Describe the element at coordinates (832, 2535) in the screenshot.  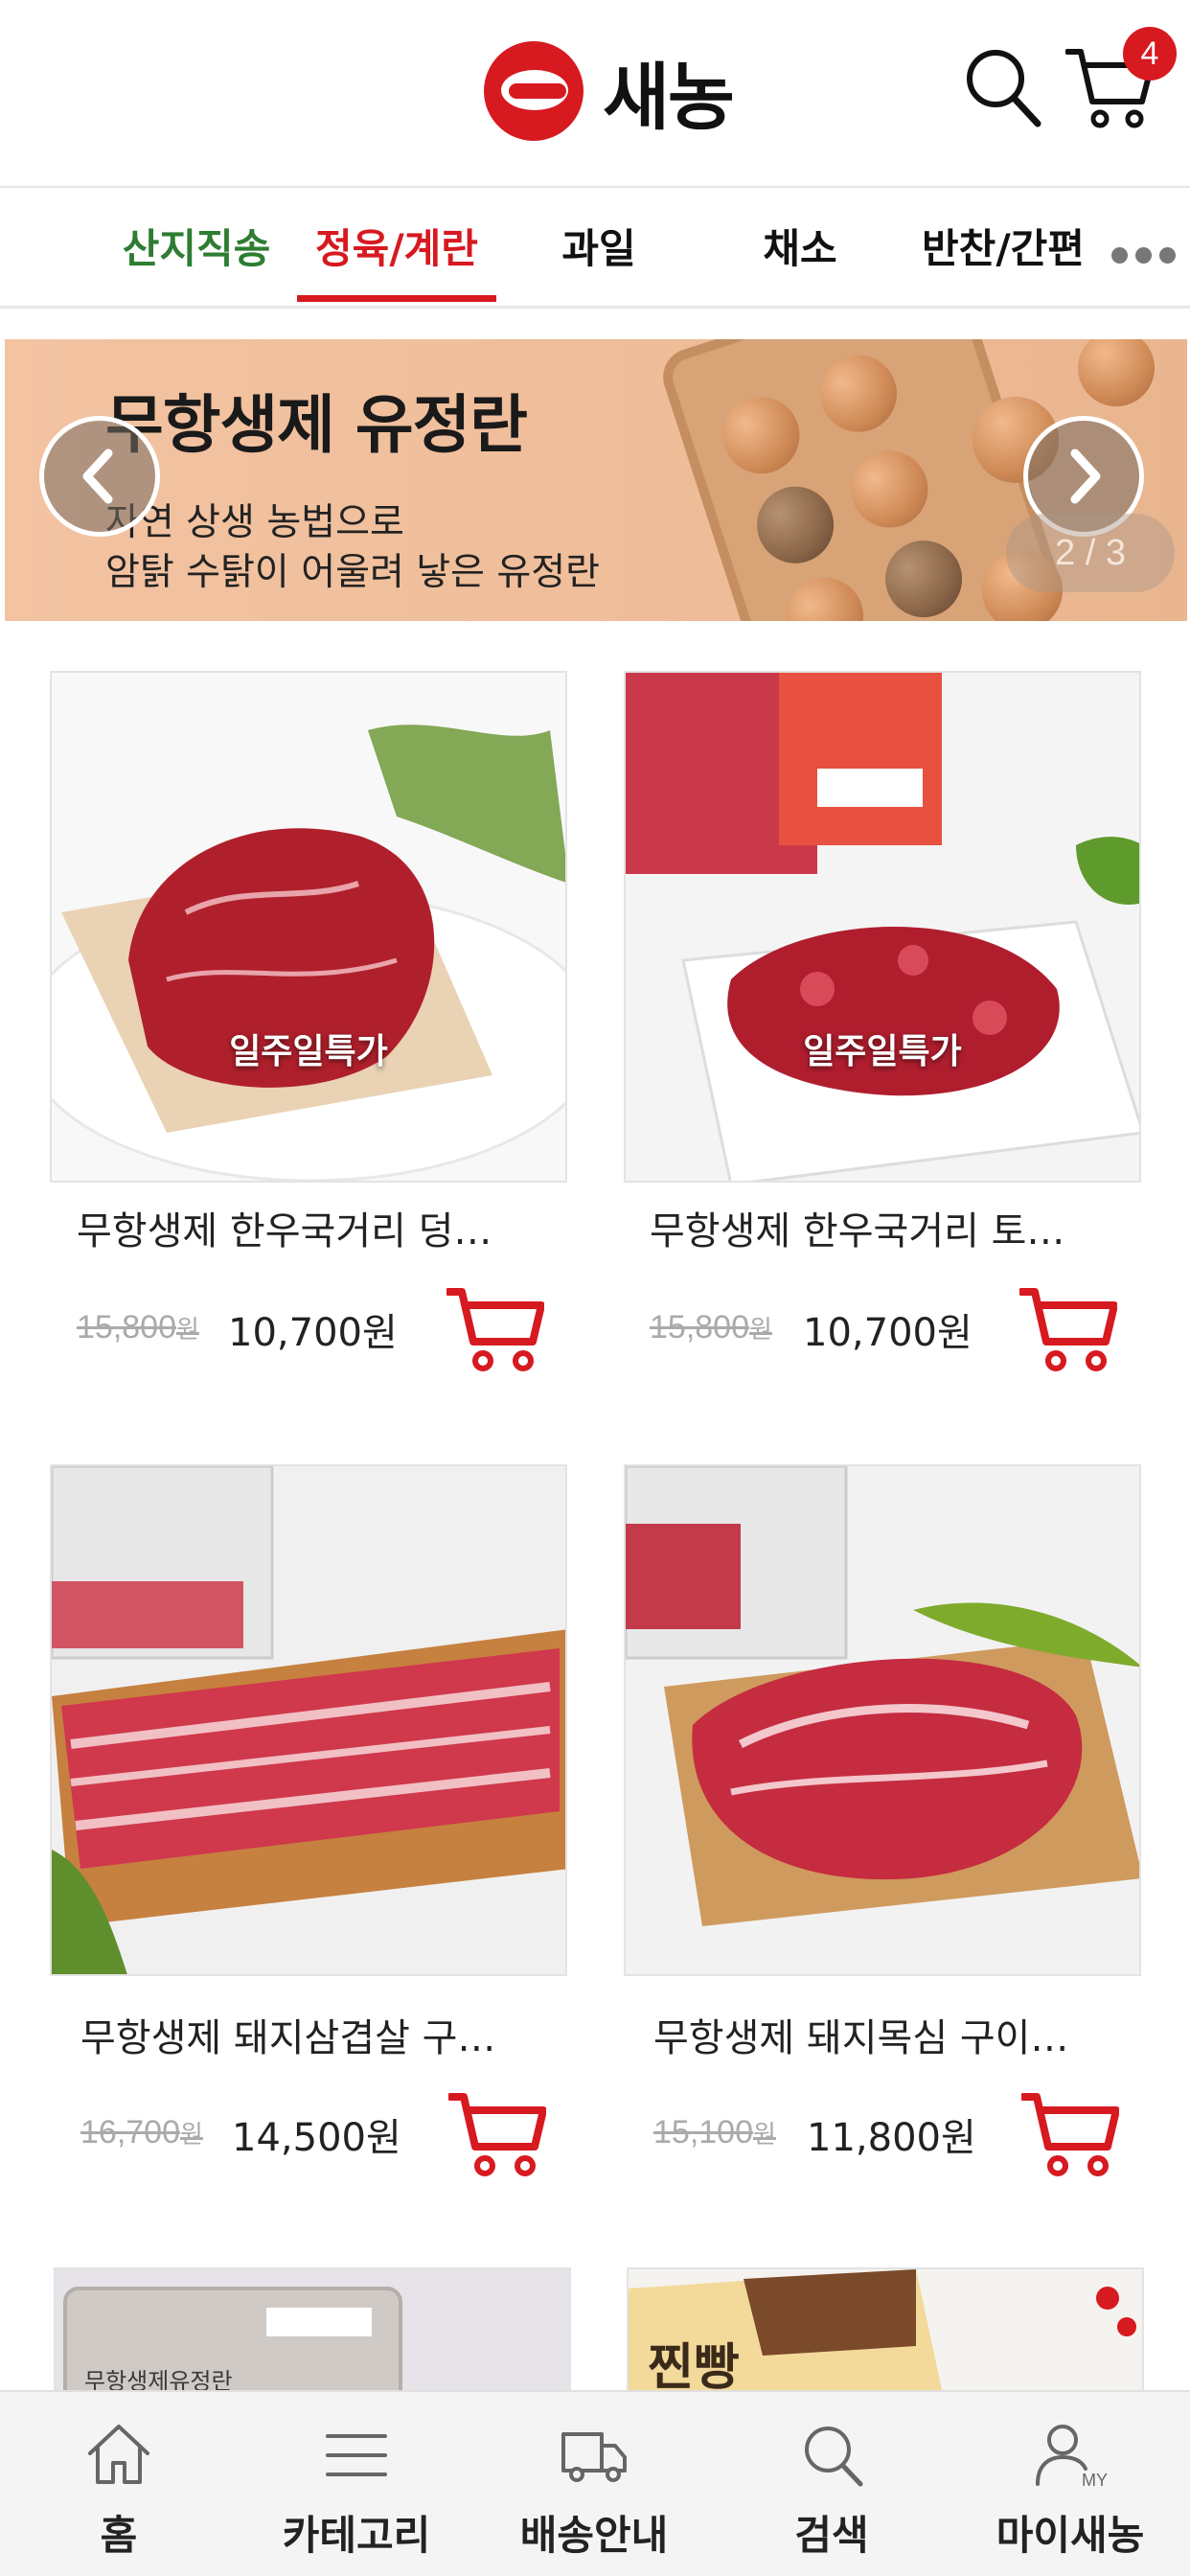
I see `nav-label: 검색` at that location.